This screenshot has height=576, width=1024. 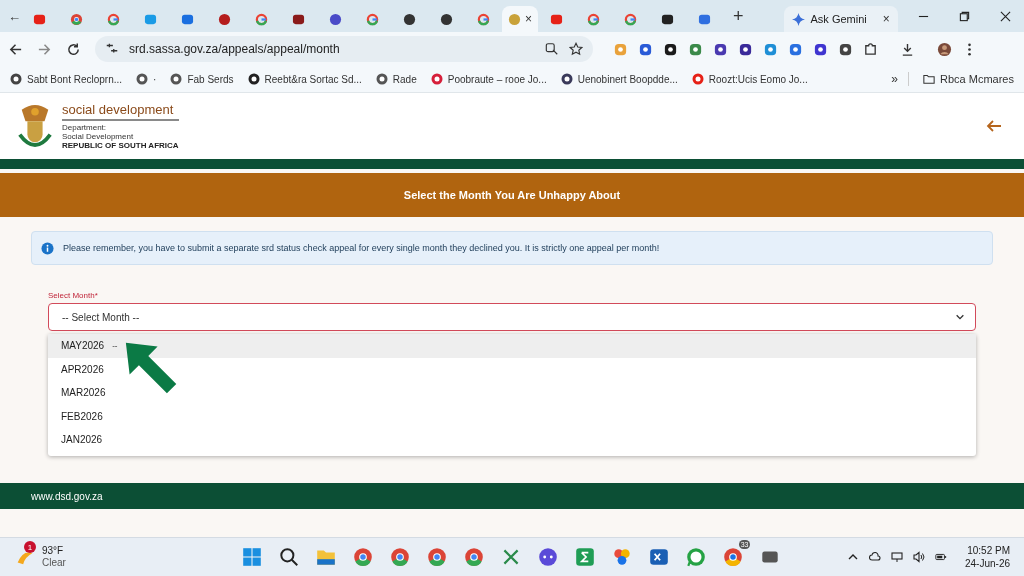 I want to click on star-icon, so click(x=576, y=49).